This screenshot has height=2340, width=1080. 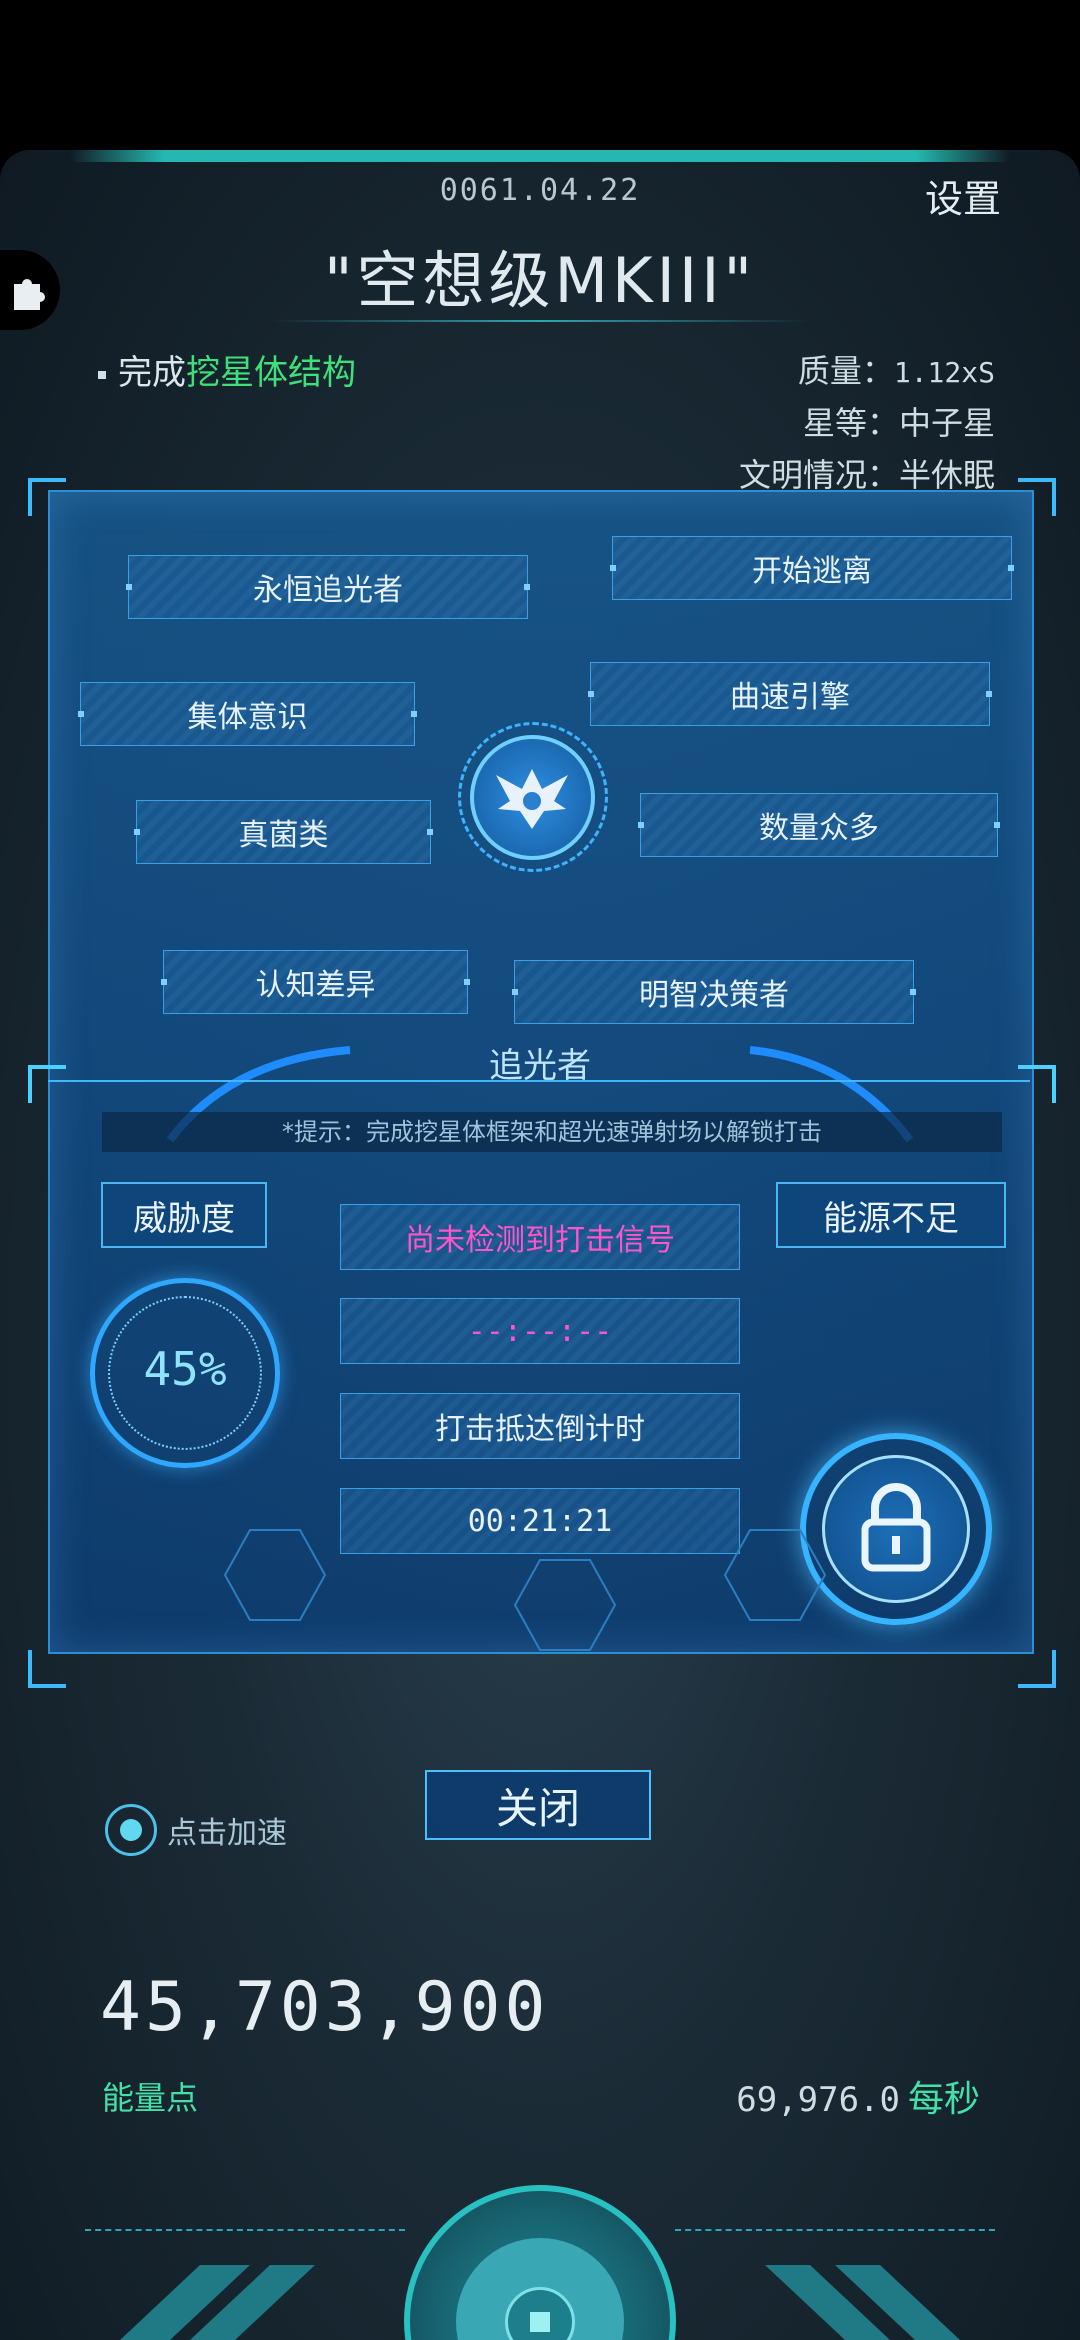 I want to click on trait-tag: 永恒追光者, so click(x=328, y=587).